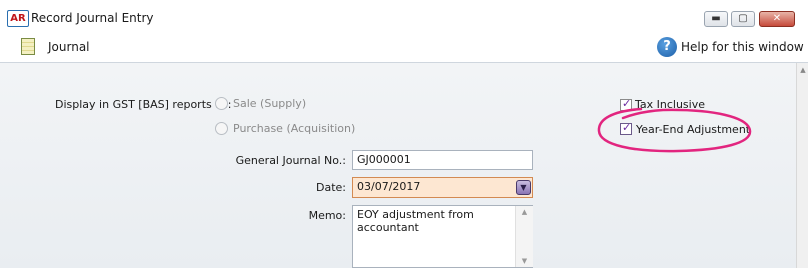  Describe the element at coordinates (524, 236) in the screenshot. I see `memo-scrollbar: ▲ ▼` at that location.